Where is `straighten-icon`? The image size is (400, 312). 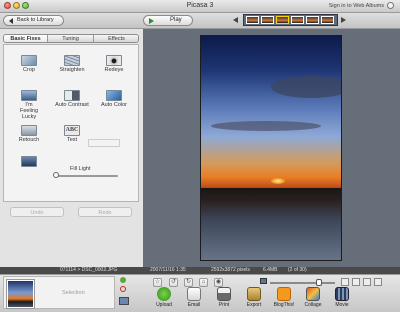
straighten-icon is located at coordinates (72, 60).